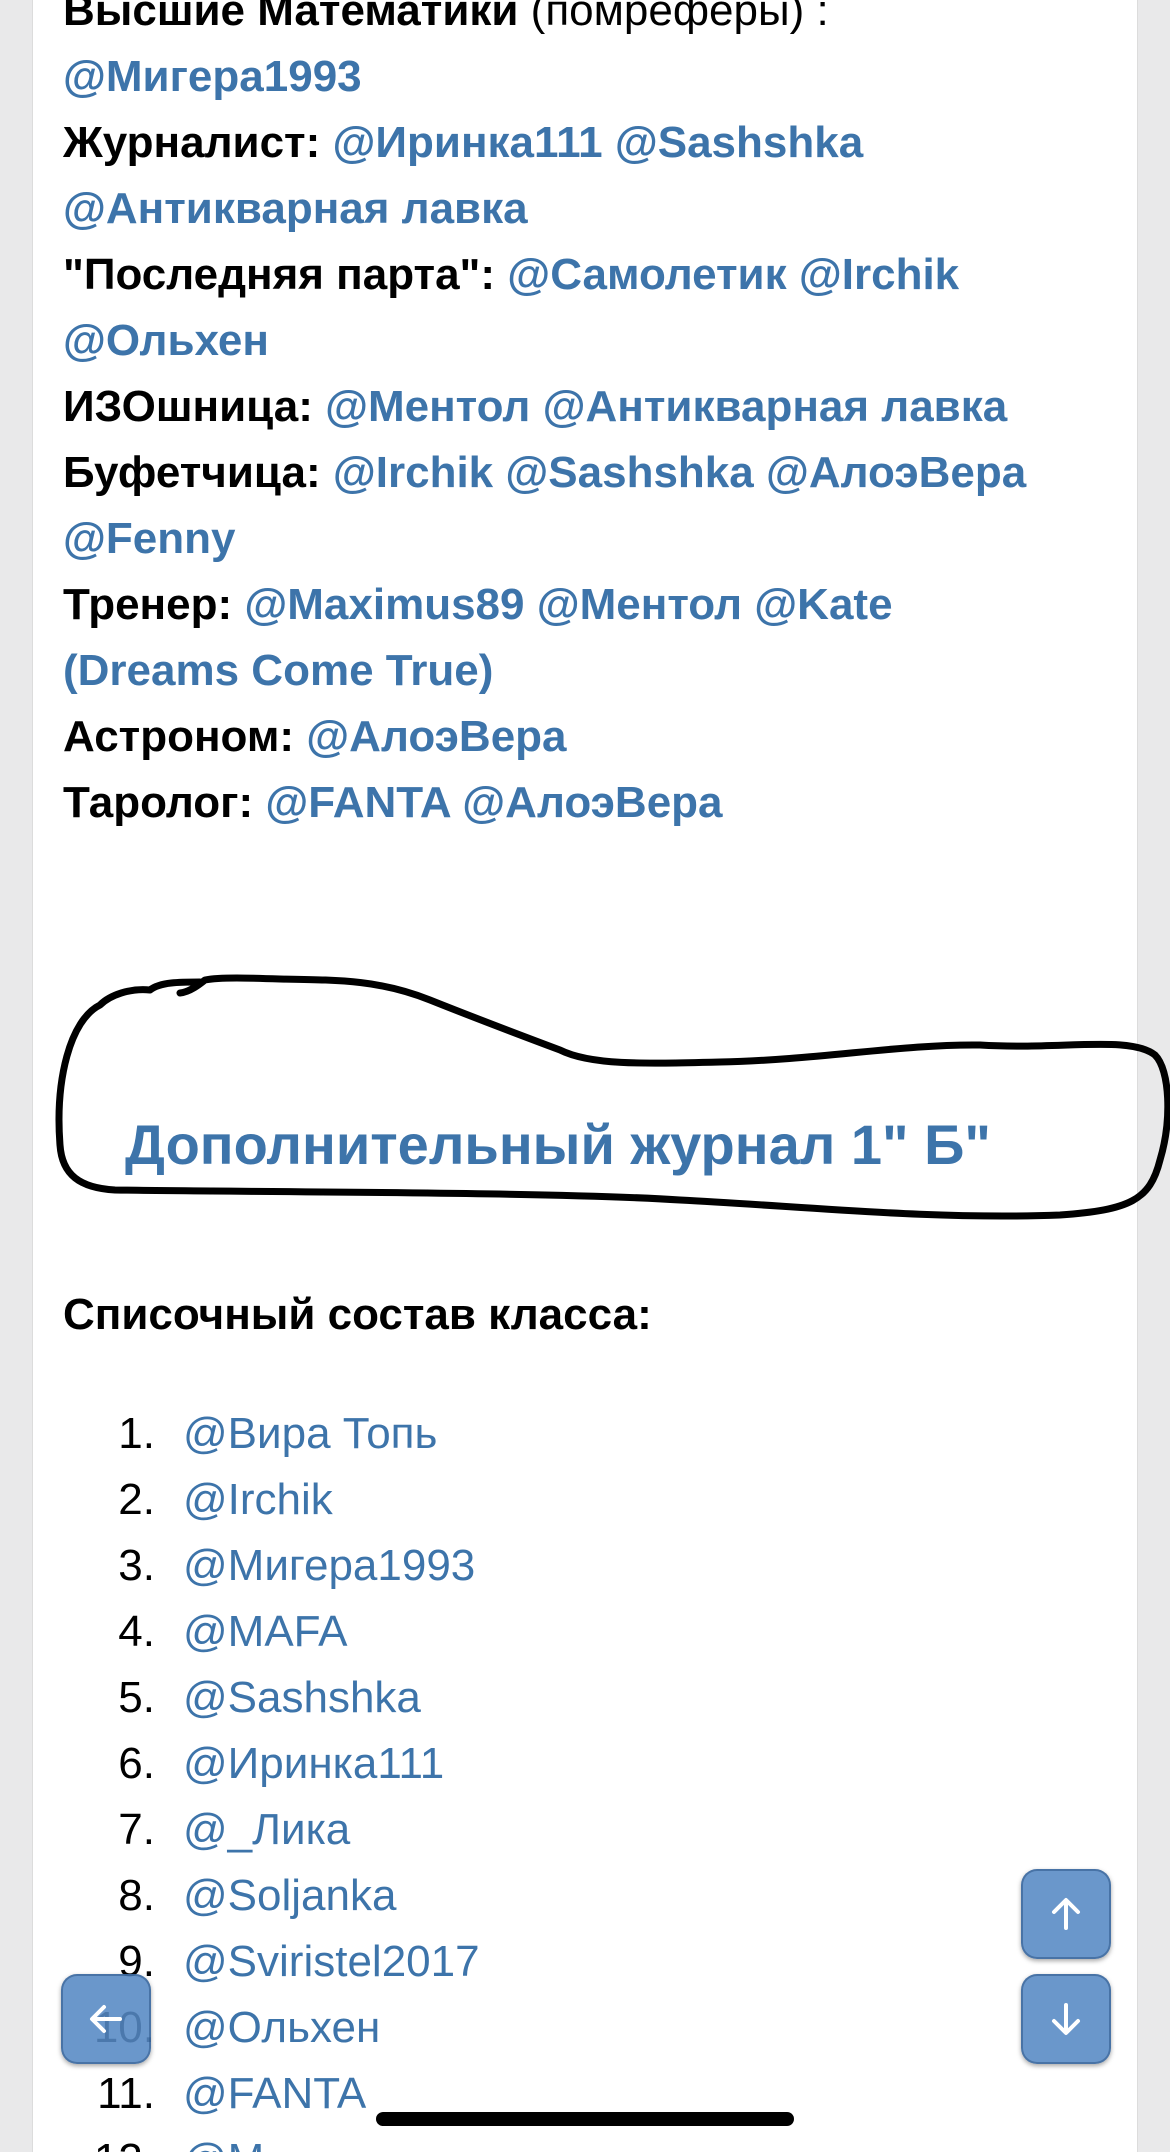 This screenshot has width=1170, height=2152. Describe the element at coordinates (289, 1896) in the screenshot. I see `member-link: @Soljanka` at that location.